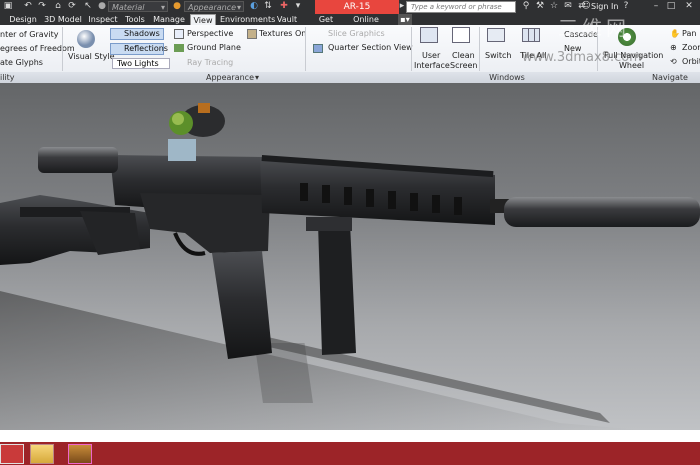 The width and height of the screenshot is (700, 465). I want to click on ray-tracing-button: Ray Tracing, so click(210, 63).